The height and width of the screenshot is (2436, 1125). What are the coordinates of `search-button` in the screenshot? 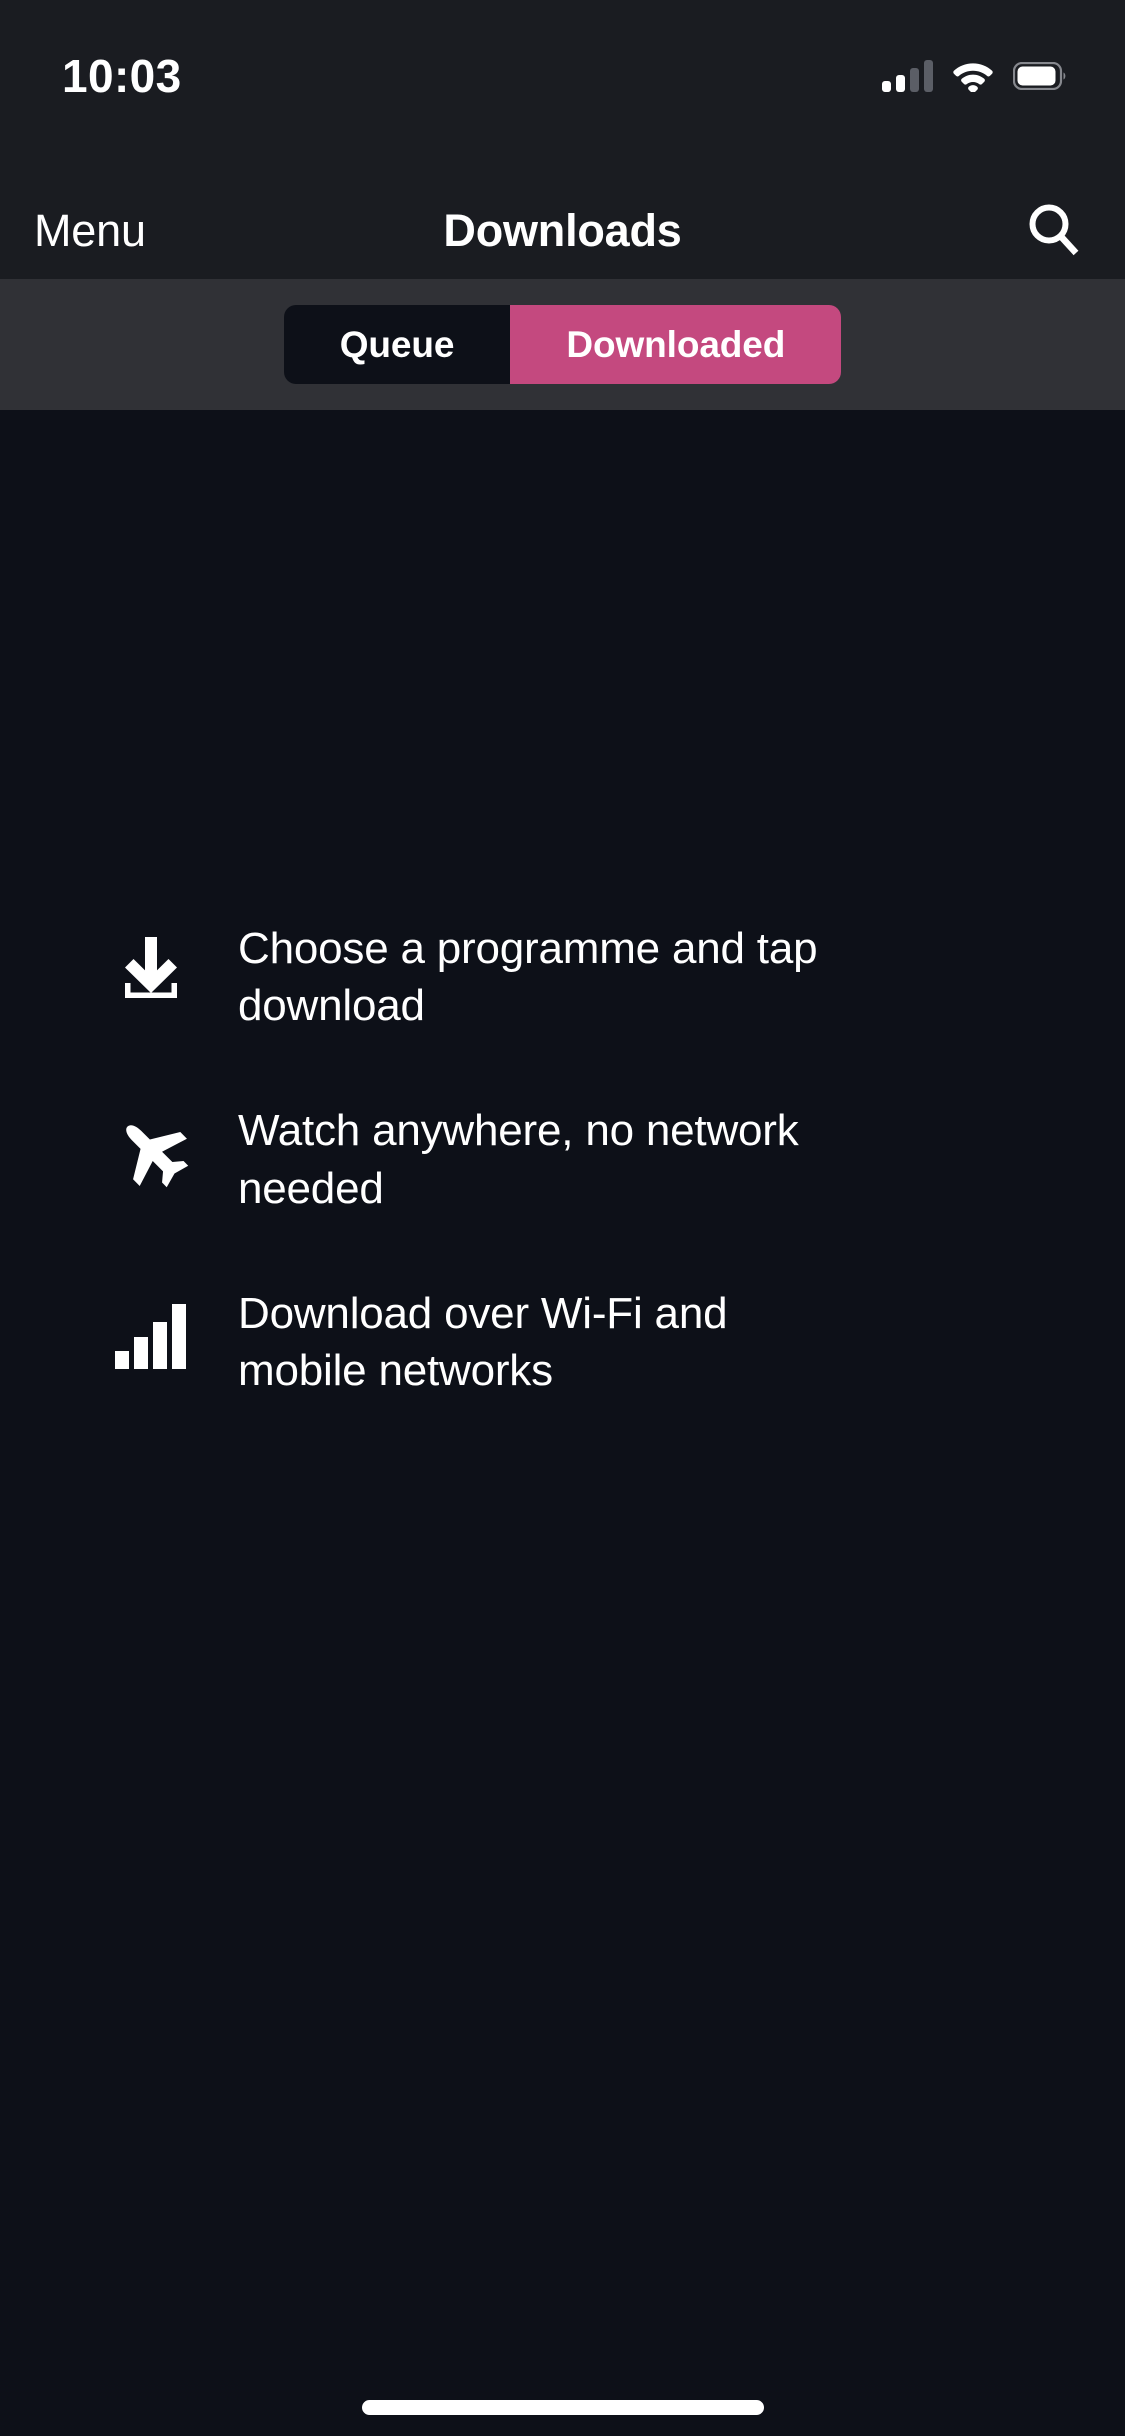 It's located at (1054, 231).